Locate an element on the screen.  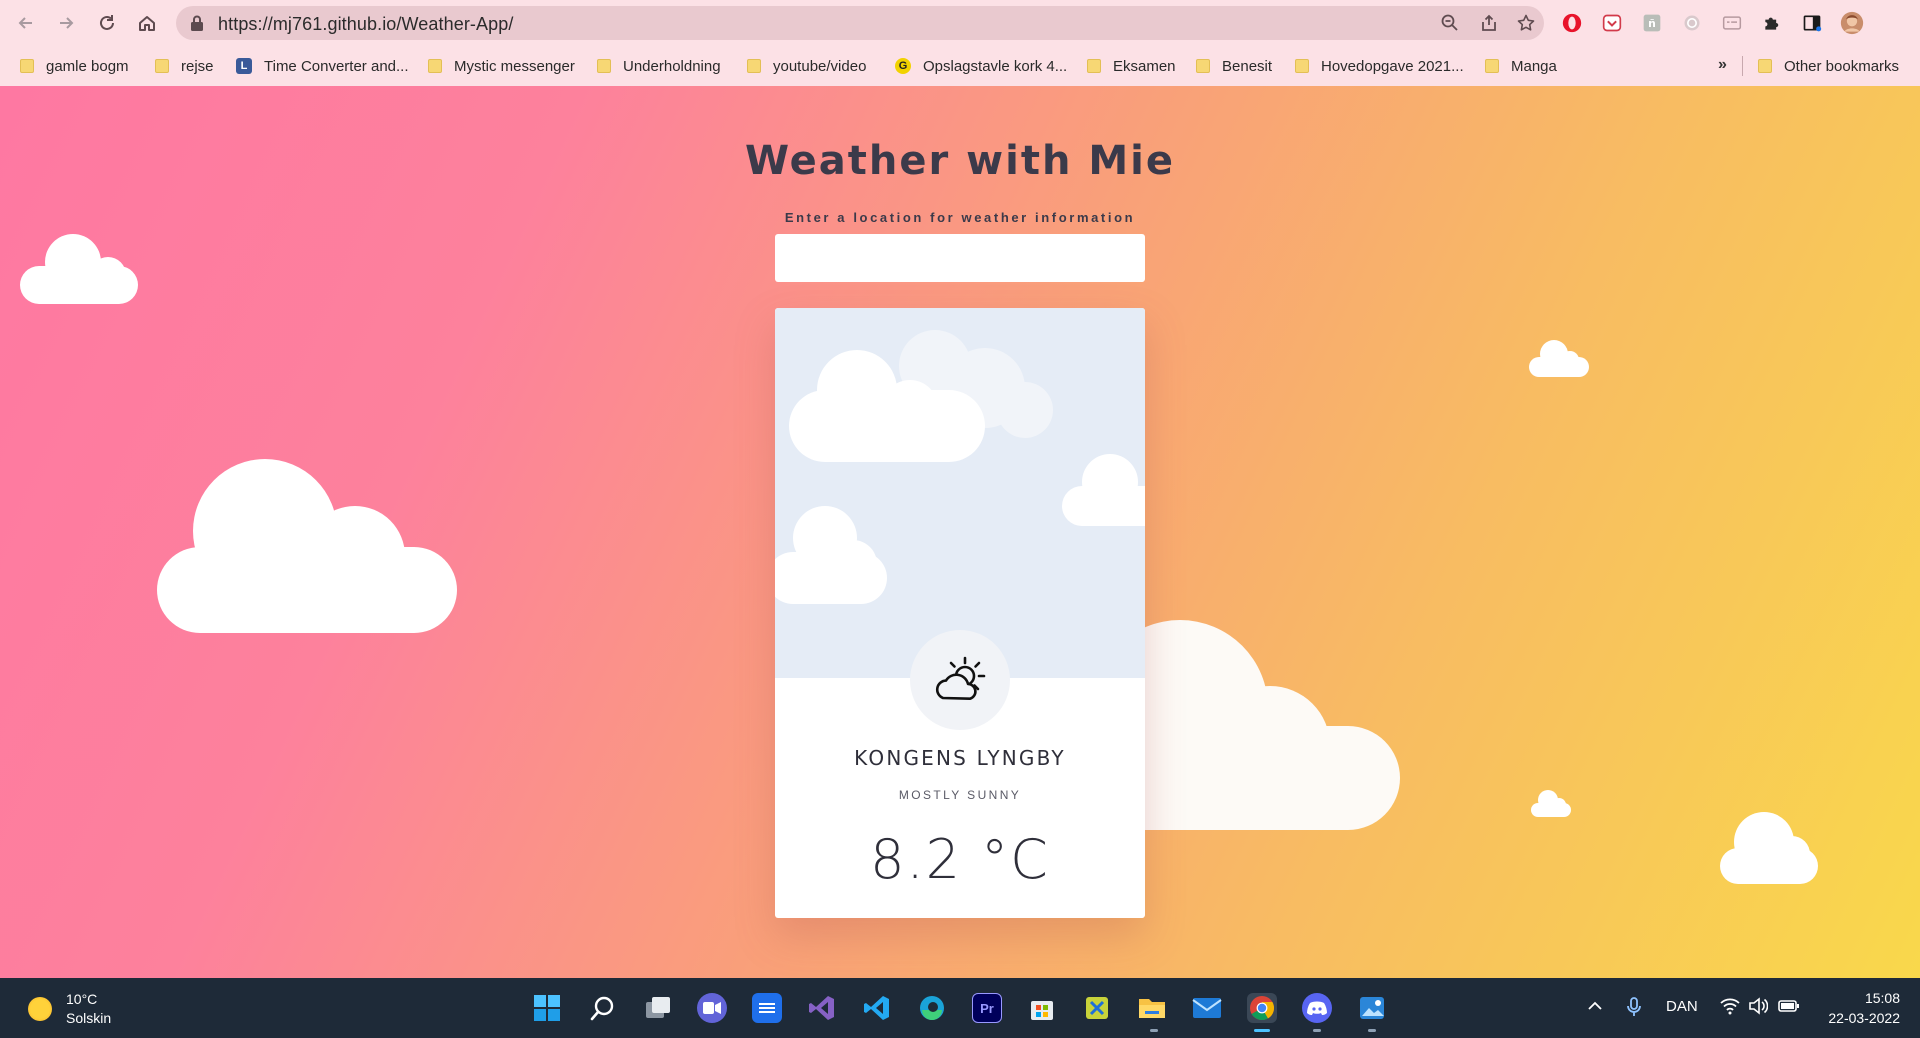
other-bookmarks-folder: Other bookmarks is located at coordinates (1828, 66).